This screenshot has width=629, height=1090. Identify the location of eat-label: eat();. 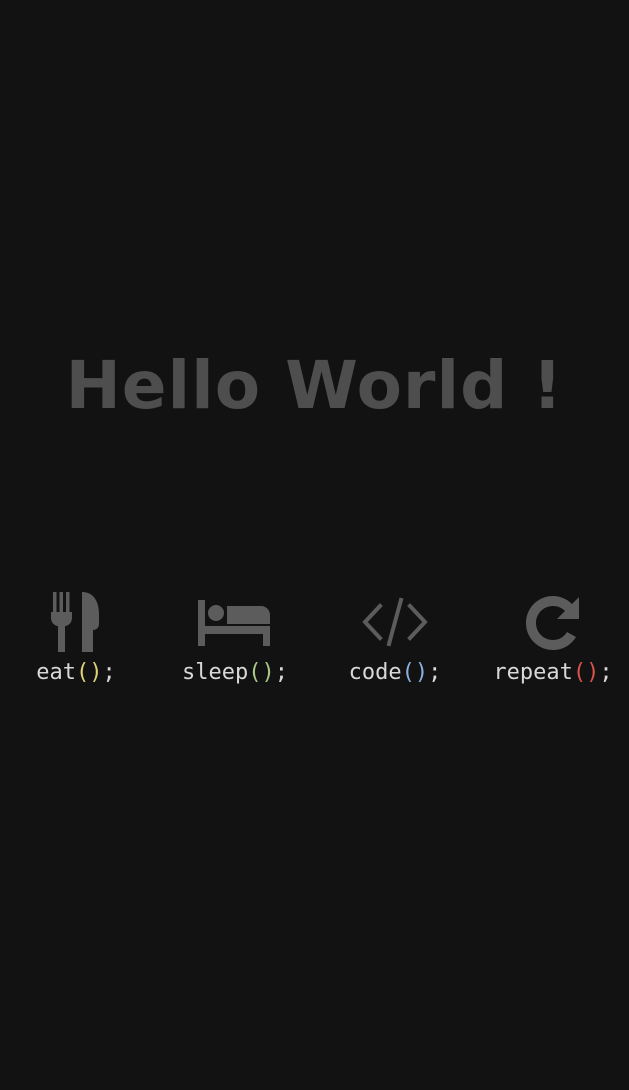
(76, 673).